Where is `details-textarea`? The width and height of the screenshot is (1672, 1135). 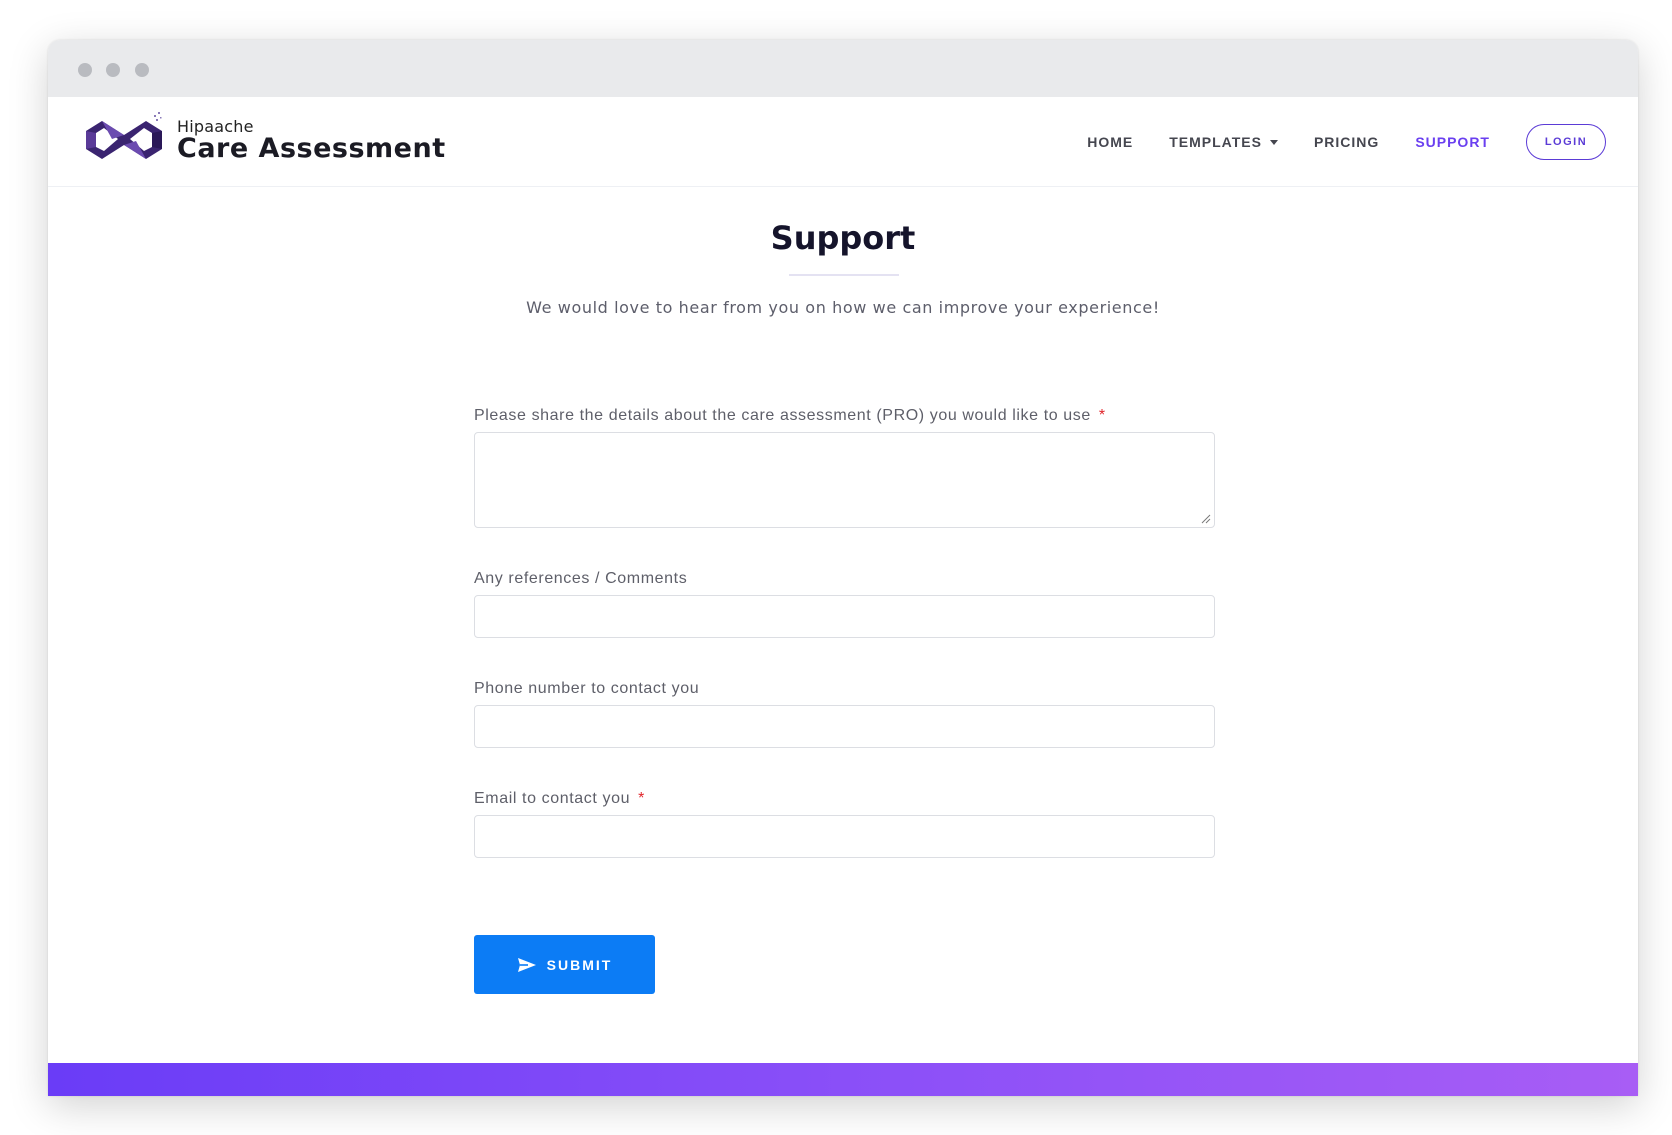
details-textarea is located at coordinates (844, 480).